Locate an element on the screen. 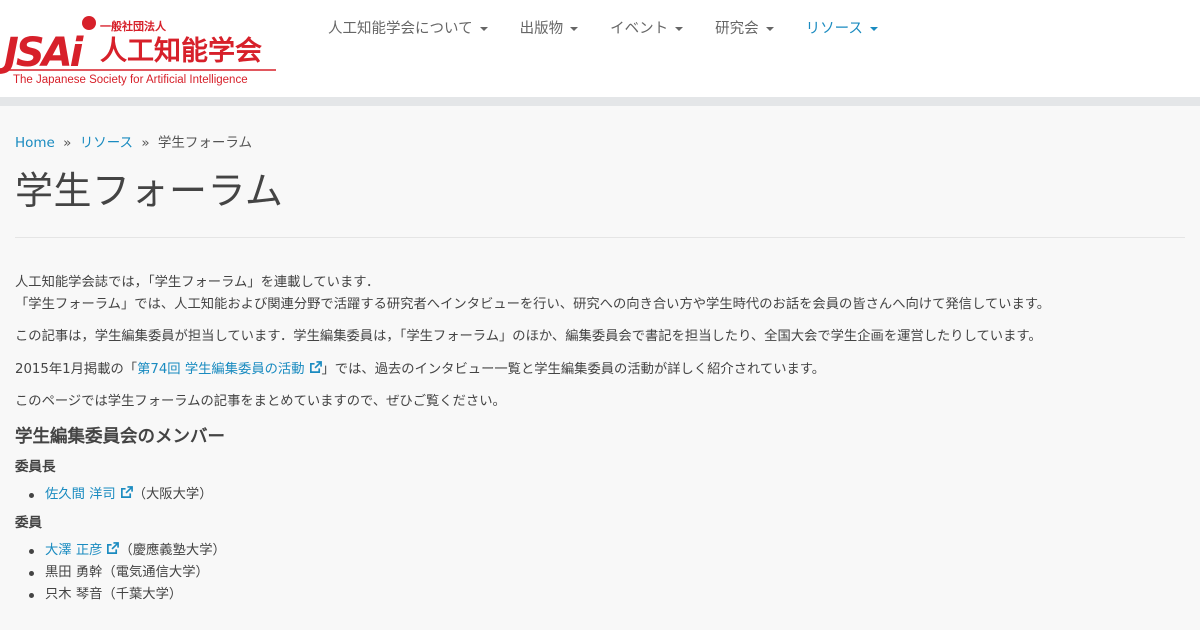 This screenshot has height=630, width=1200. chair-name: 佐久間 洋司 is located at coordinates (80, 494).